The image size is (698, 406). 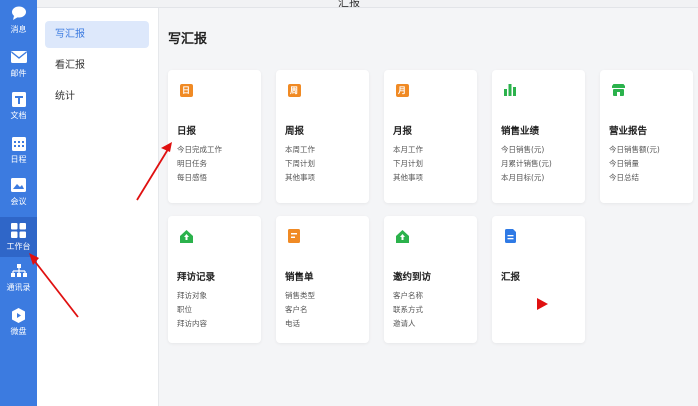 I want to click on rail-item-workbench: 工作台, so click(x=18, y=237).